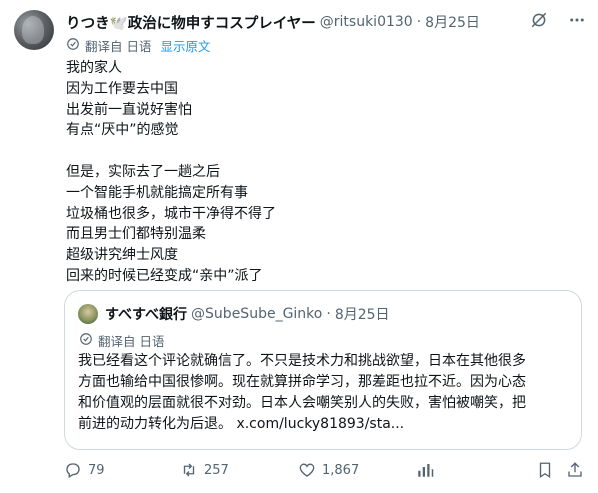 Image resolution: width=598 pixels, height=493 pixels. I want to click on more-icon, so click(577, 20).